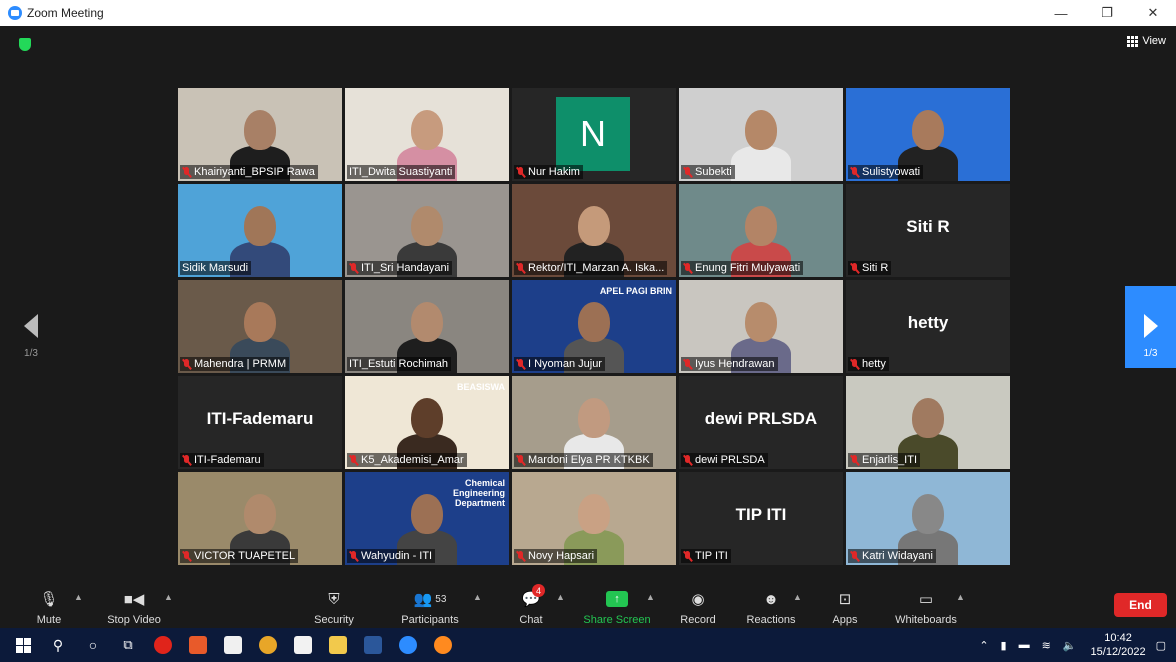 This screenshot has height=662, width=1176. What do you see at coordinates (797, 597) in the screenshot?
I see `reactions-options-caret-icon: ▲` at bounding box center [797, 597].